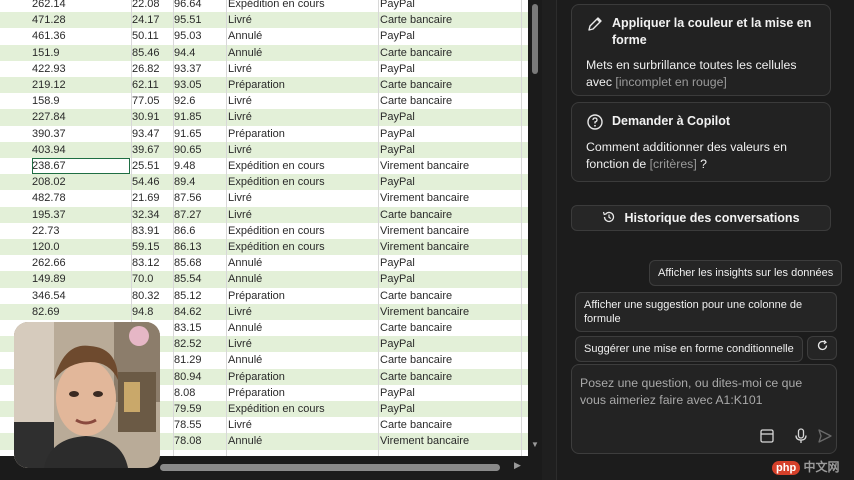  What do you see at coordinates (845, 240) in the screenshot?
I see `panel-scrollbar` at bounding box center [845, 240].